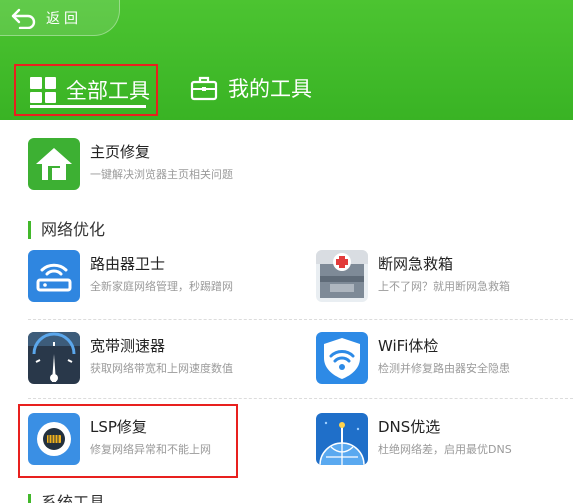 Image resolution: width=573 pixels, height=503 pixels. I want to click on tool-desc: 全新家庭网络管理，秒踢蹭网, so click(161, 286).